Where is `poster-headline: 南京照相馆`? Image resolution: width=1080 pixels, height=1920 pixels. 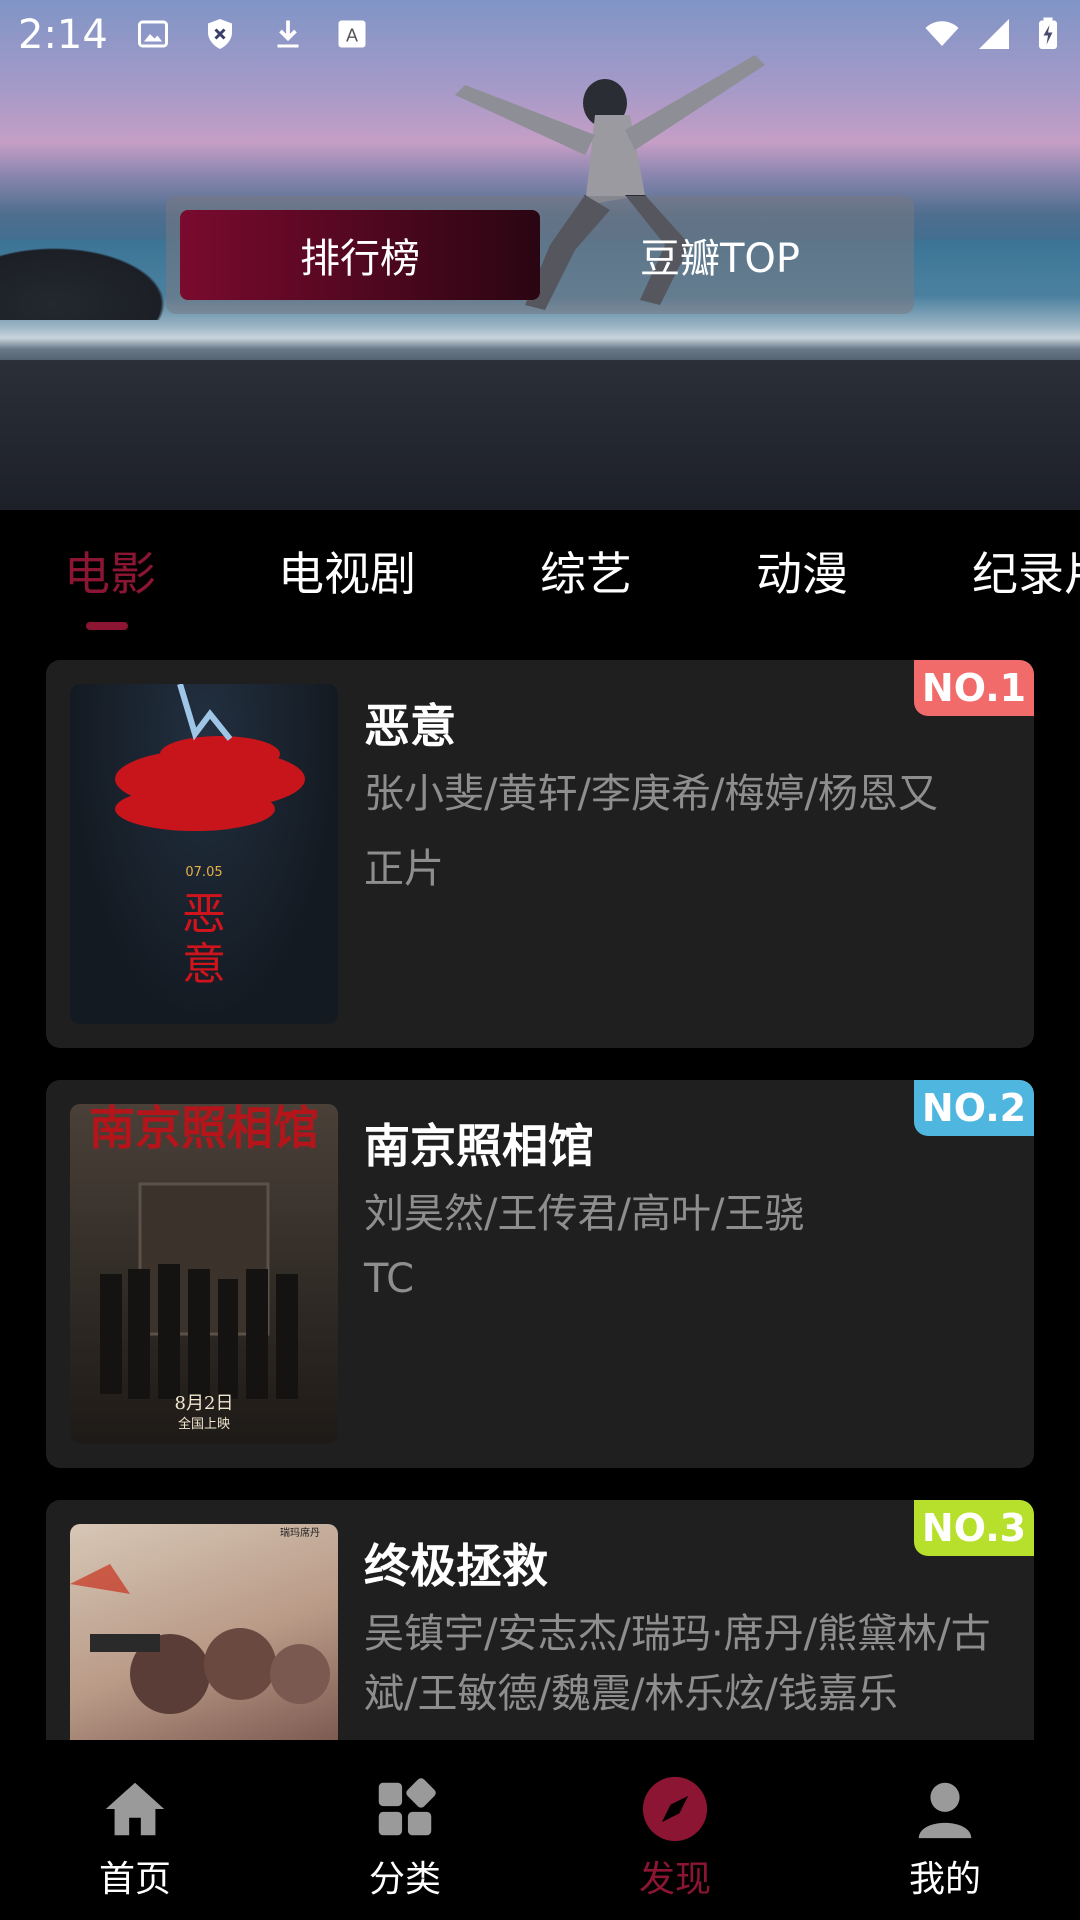 poster-headline: 南京照相馆 is located at coordinates (204, 1129).